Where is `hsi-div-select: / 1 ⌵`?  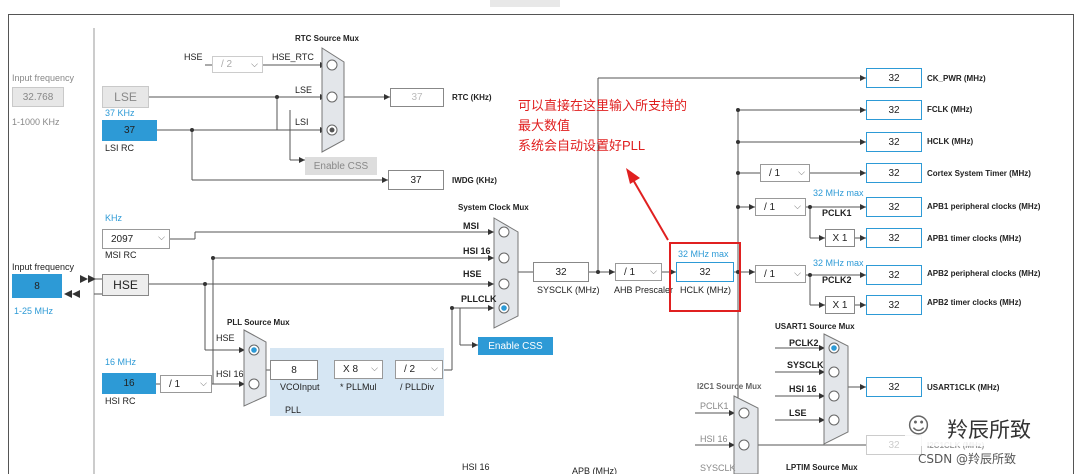 hsi-div-select: / 1 ⌵ is located at coordinates (186, 384).